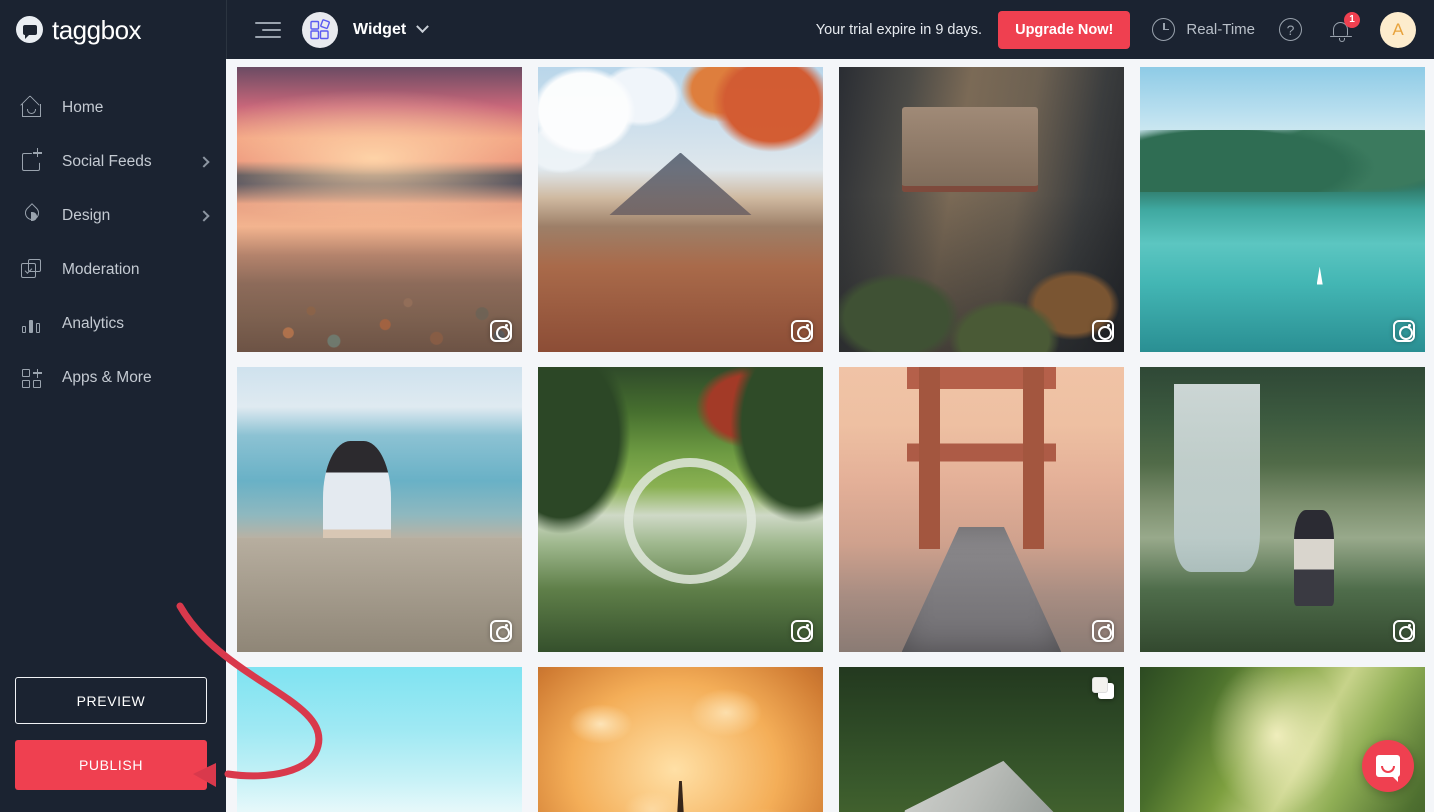 This screenshot has height=812, width=1434. I want to click on intercom-chat-icon, so click(1388, 766).